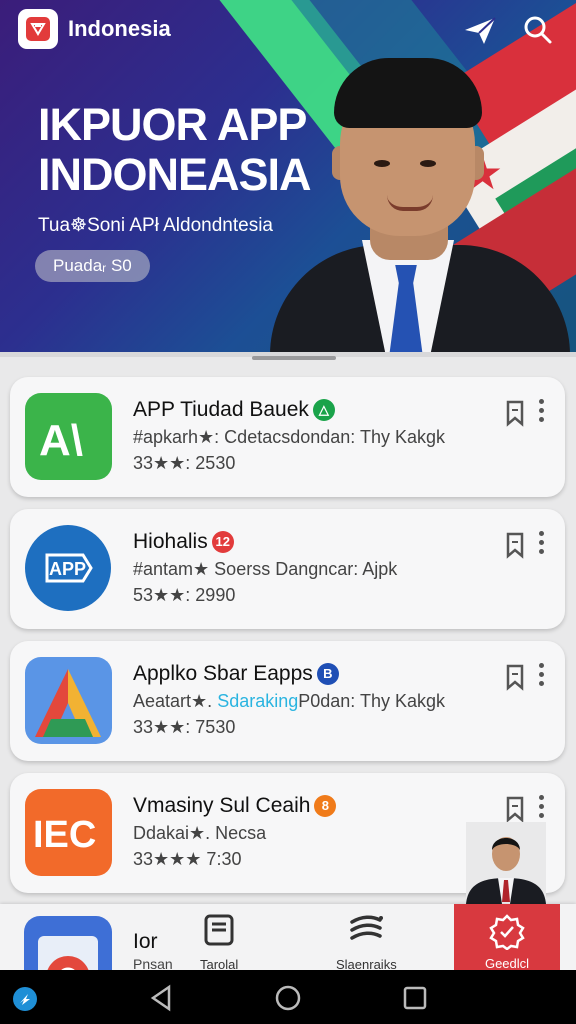  What do you see at coordinates (366, 963) in the screenshot?
I see `nav-label: Slaenraiks` at bounding box center [366, 963].